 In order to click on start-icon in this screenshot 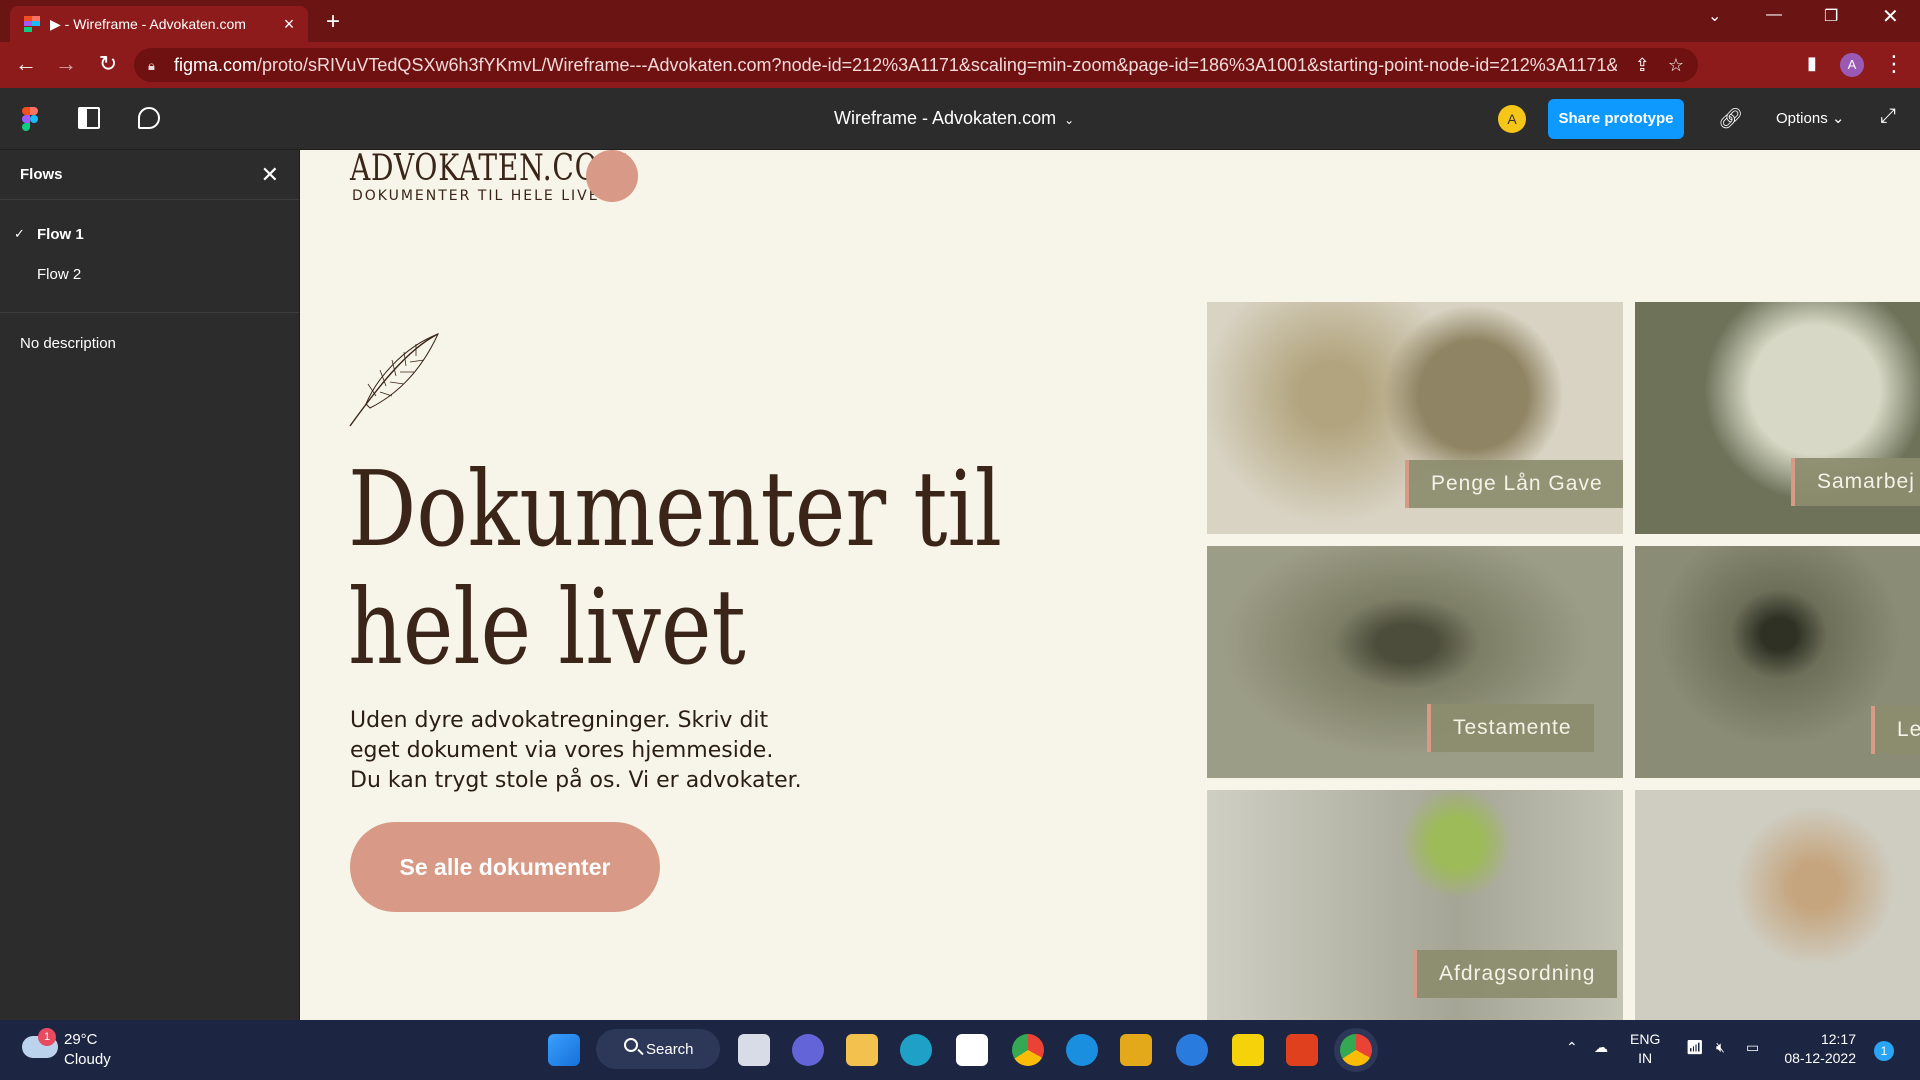, I will do `click(564, 1050)`.